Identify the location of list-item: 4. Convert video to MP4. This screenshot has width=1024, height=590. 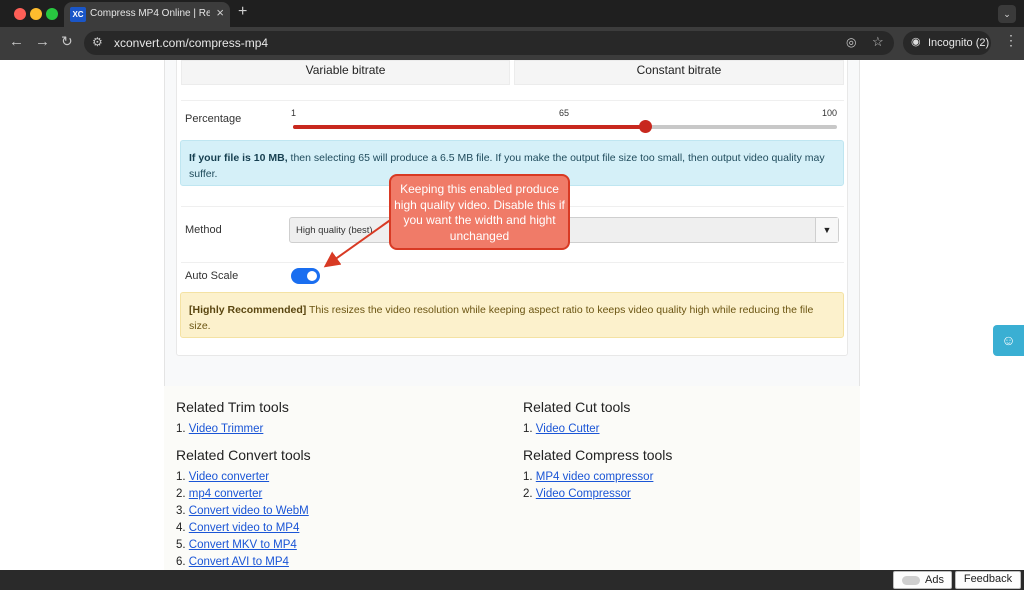
(238, 528).